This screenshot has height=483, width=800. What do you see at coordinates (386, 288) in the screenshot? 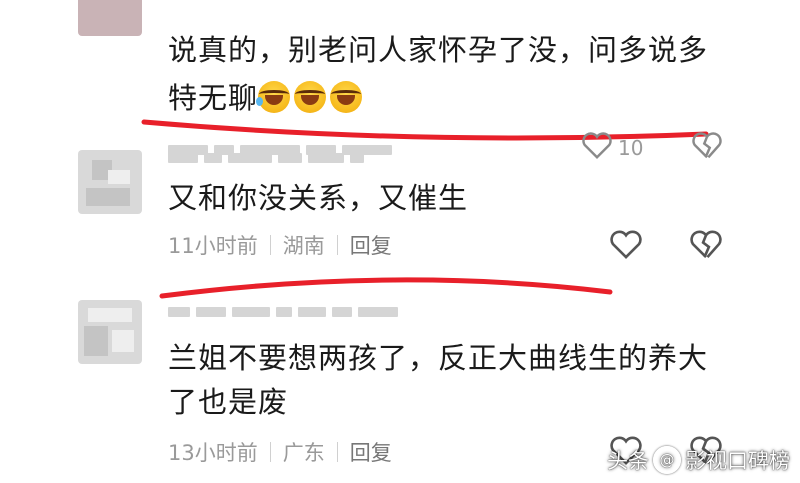
I see `red-underline-annotation` at bounding box center [386, 288].